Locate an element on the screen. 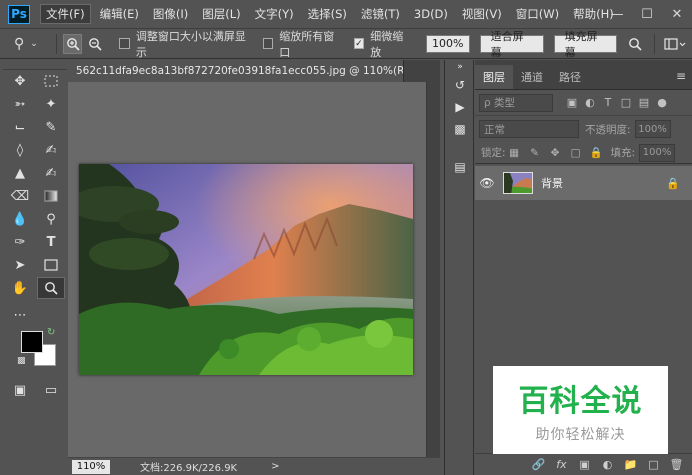 This screenshot has width=692, height=475. delete-layer-icon: 🗑 is located at coordinates (676, 464).